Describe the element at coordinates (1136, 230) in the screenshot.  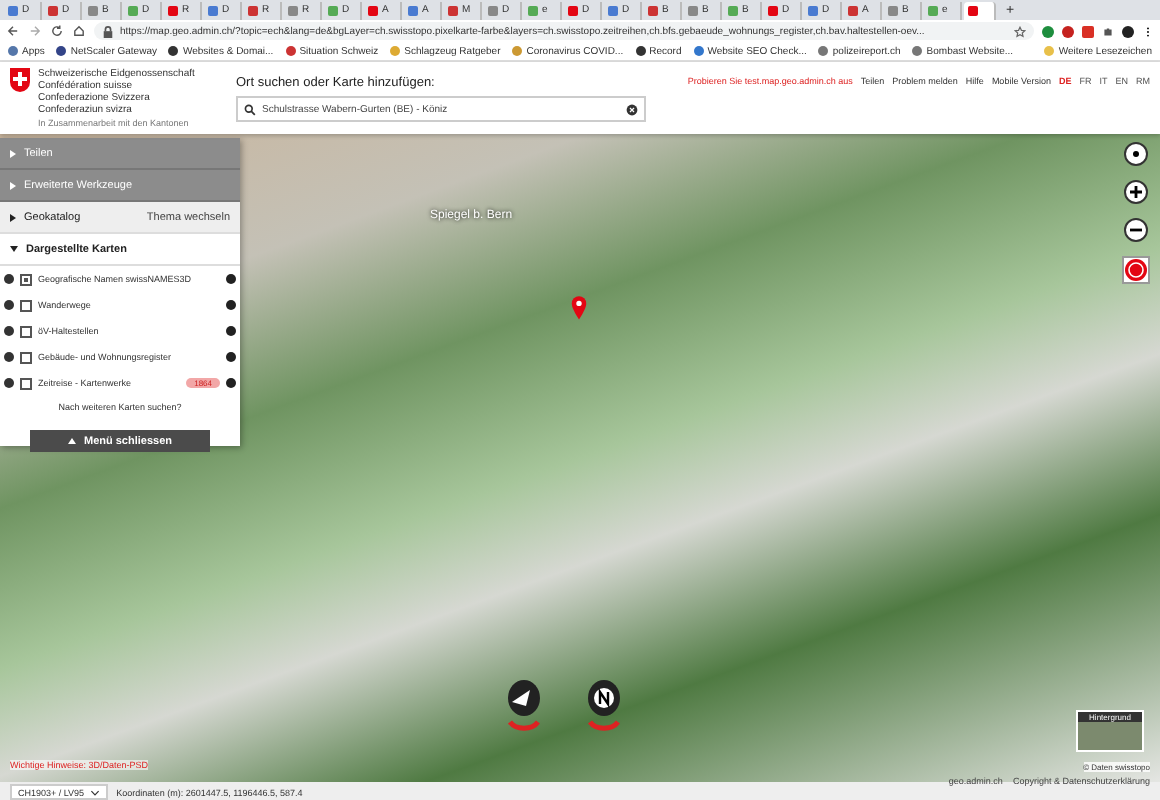
I see `zoom-out-icon` at that location.